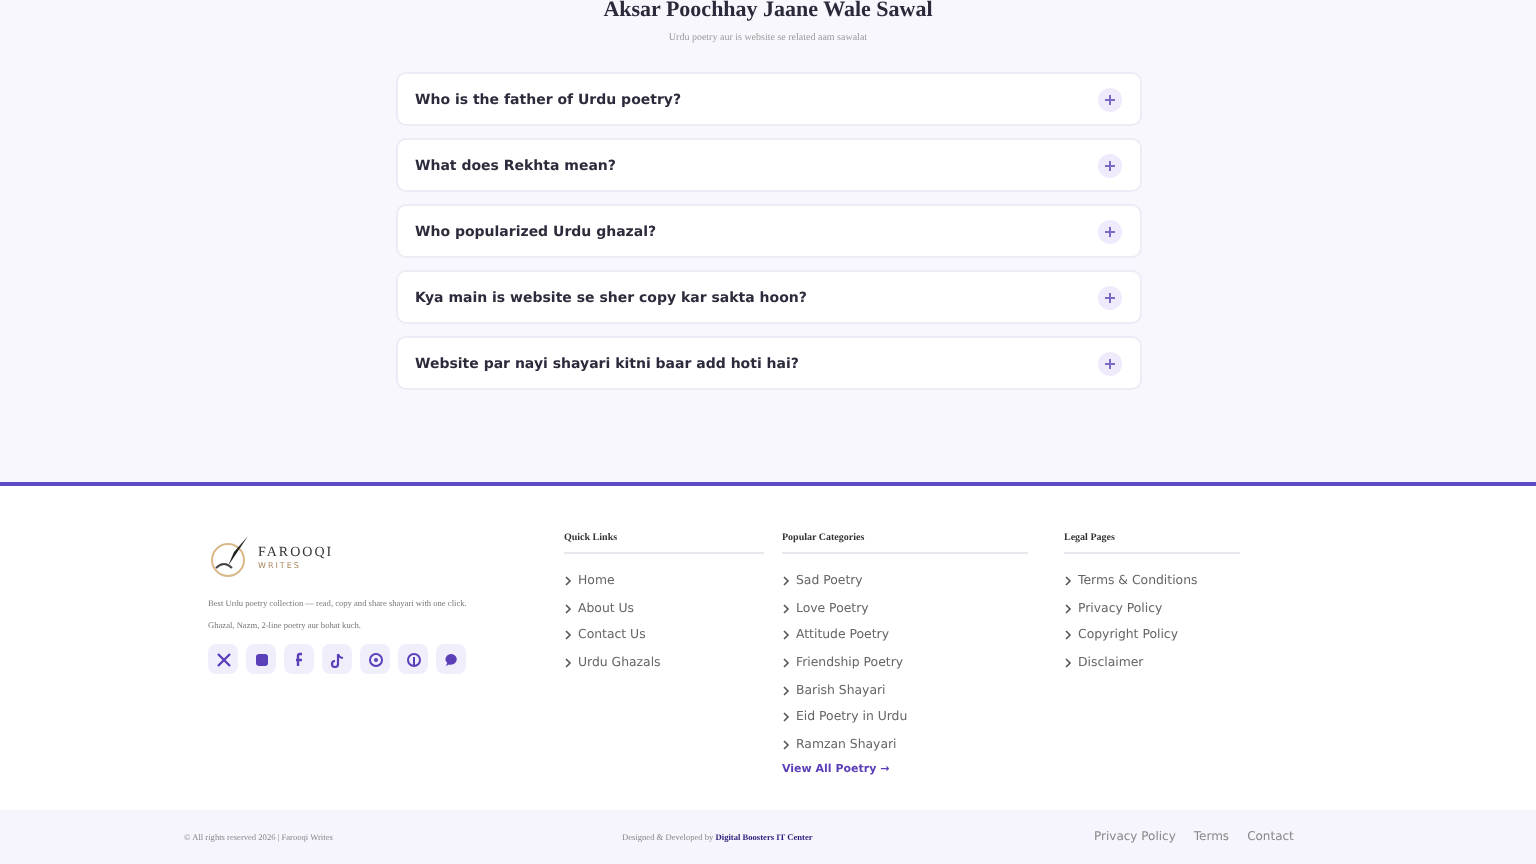  What do you see at coordinates (451, 659) in the screenshot?
I see `chat-bubble-icon` at bounding box center [451, 659].